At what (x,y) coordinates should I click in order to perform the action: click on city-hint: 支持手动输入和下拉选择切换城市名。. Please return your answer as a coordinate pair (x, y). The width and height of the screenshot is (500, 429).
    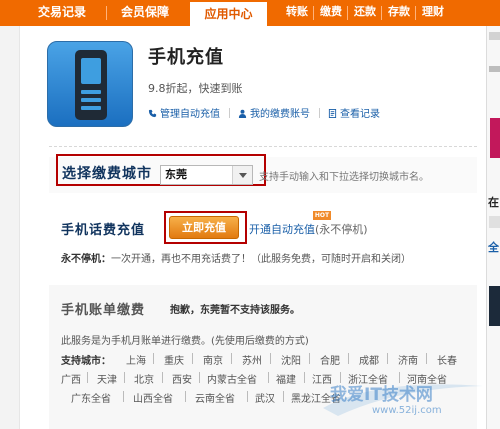
    Looking at the image, I should click on (344, 177).